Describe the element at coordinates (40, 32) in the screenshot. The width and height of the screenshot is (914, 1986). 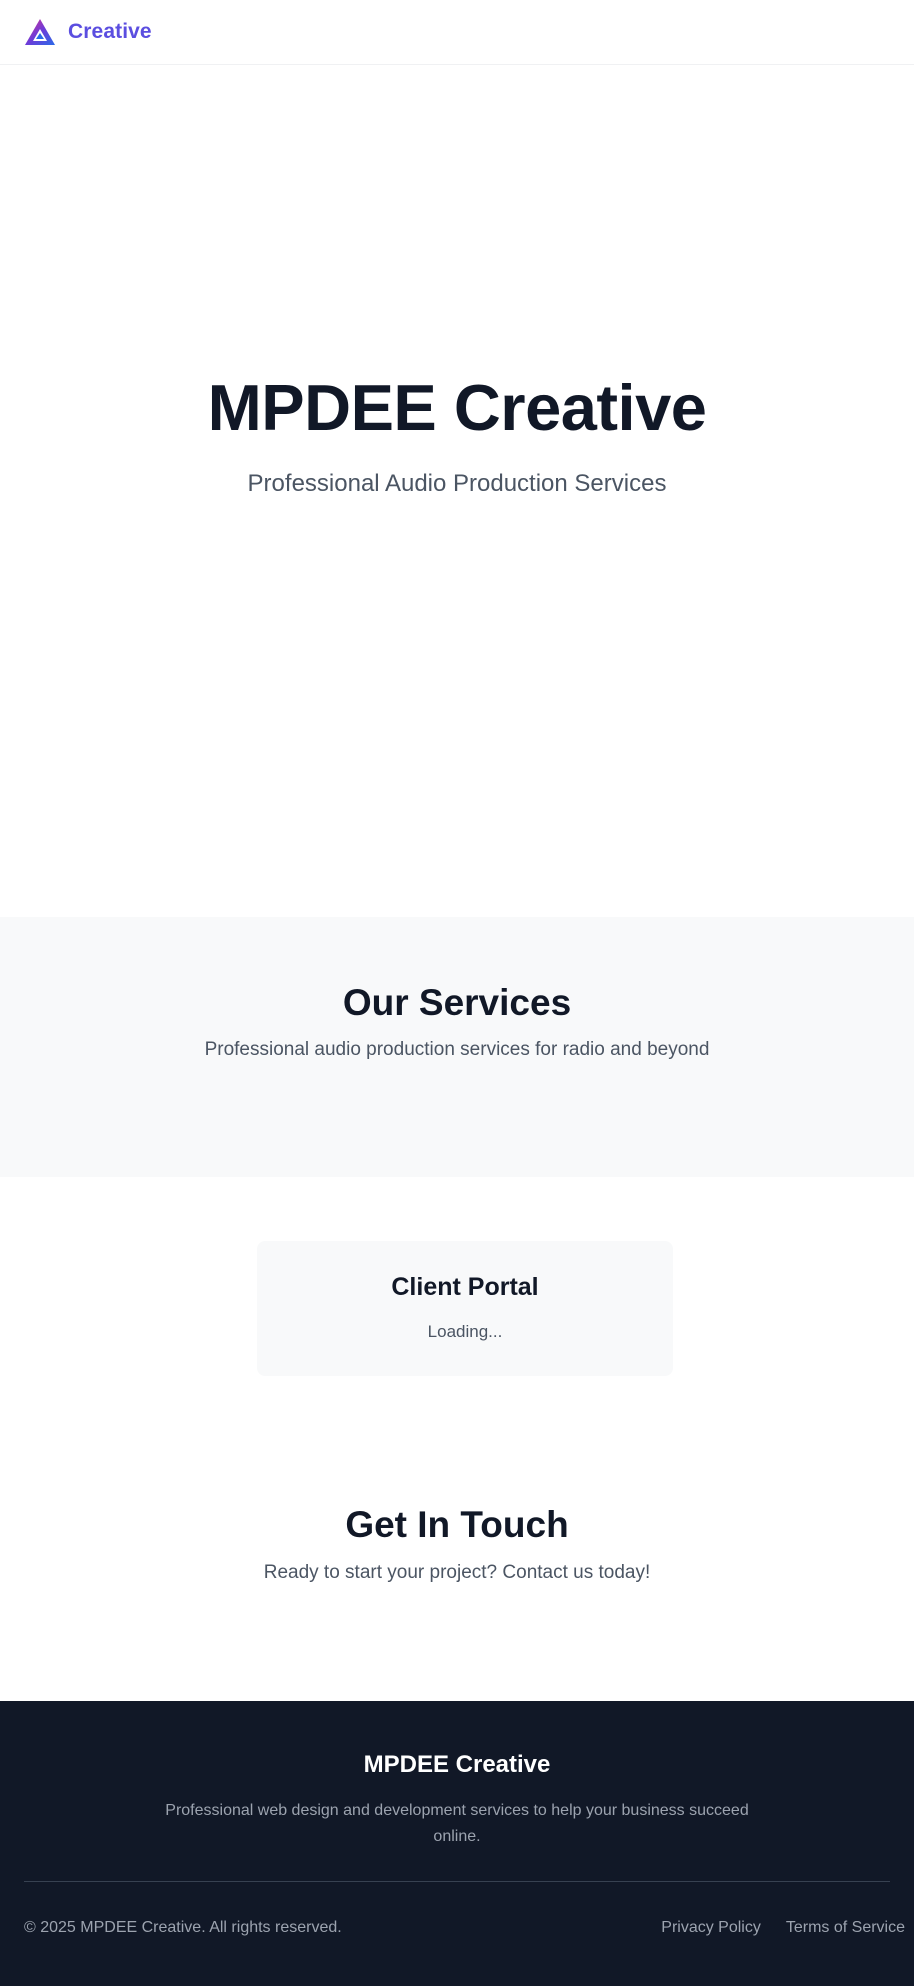
I see `triangle-logo-icon` at that location.